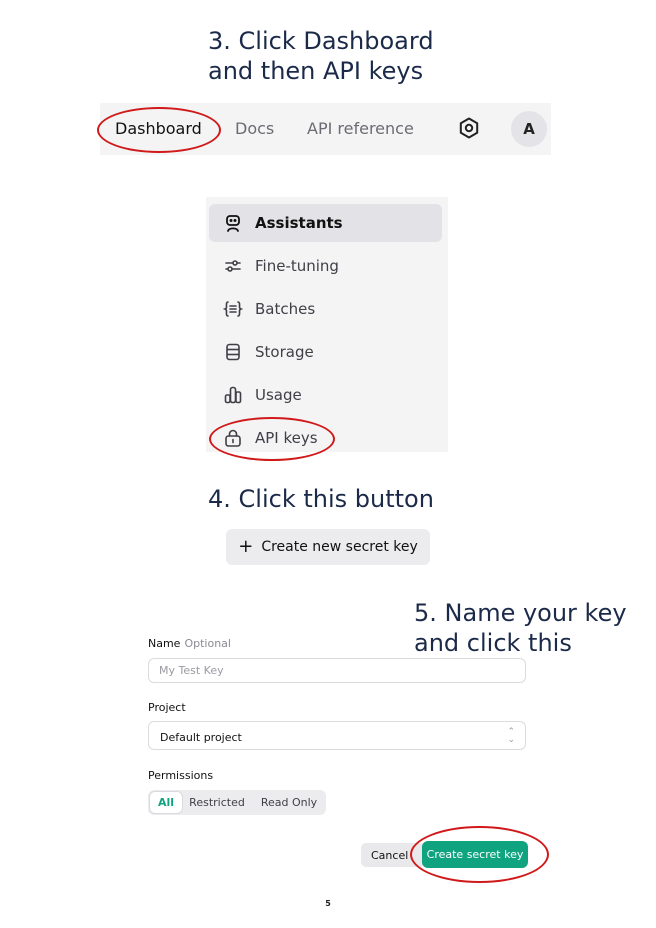  I want to click on sidebar-item-label: Assistants, so click(299, 223).